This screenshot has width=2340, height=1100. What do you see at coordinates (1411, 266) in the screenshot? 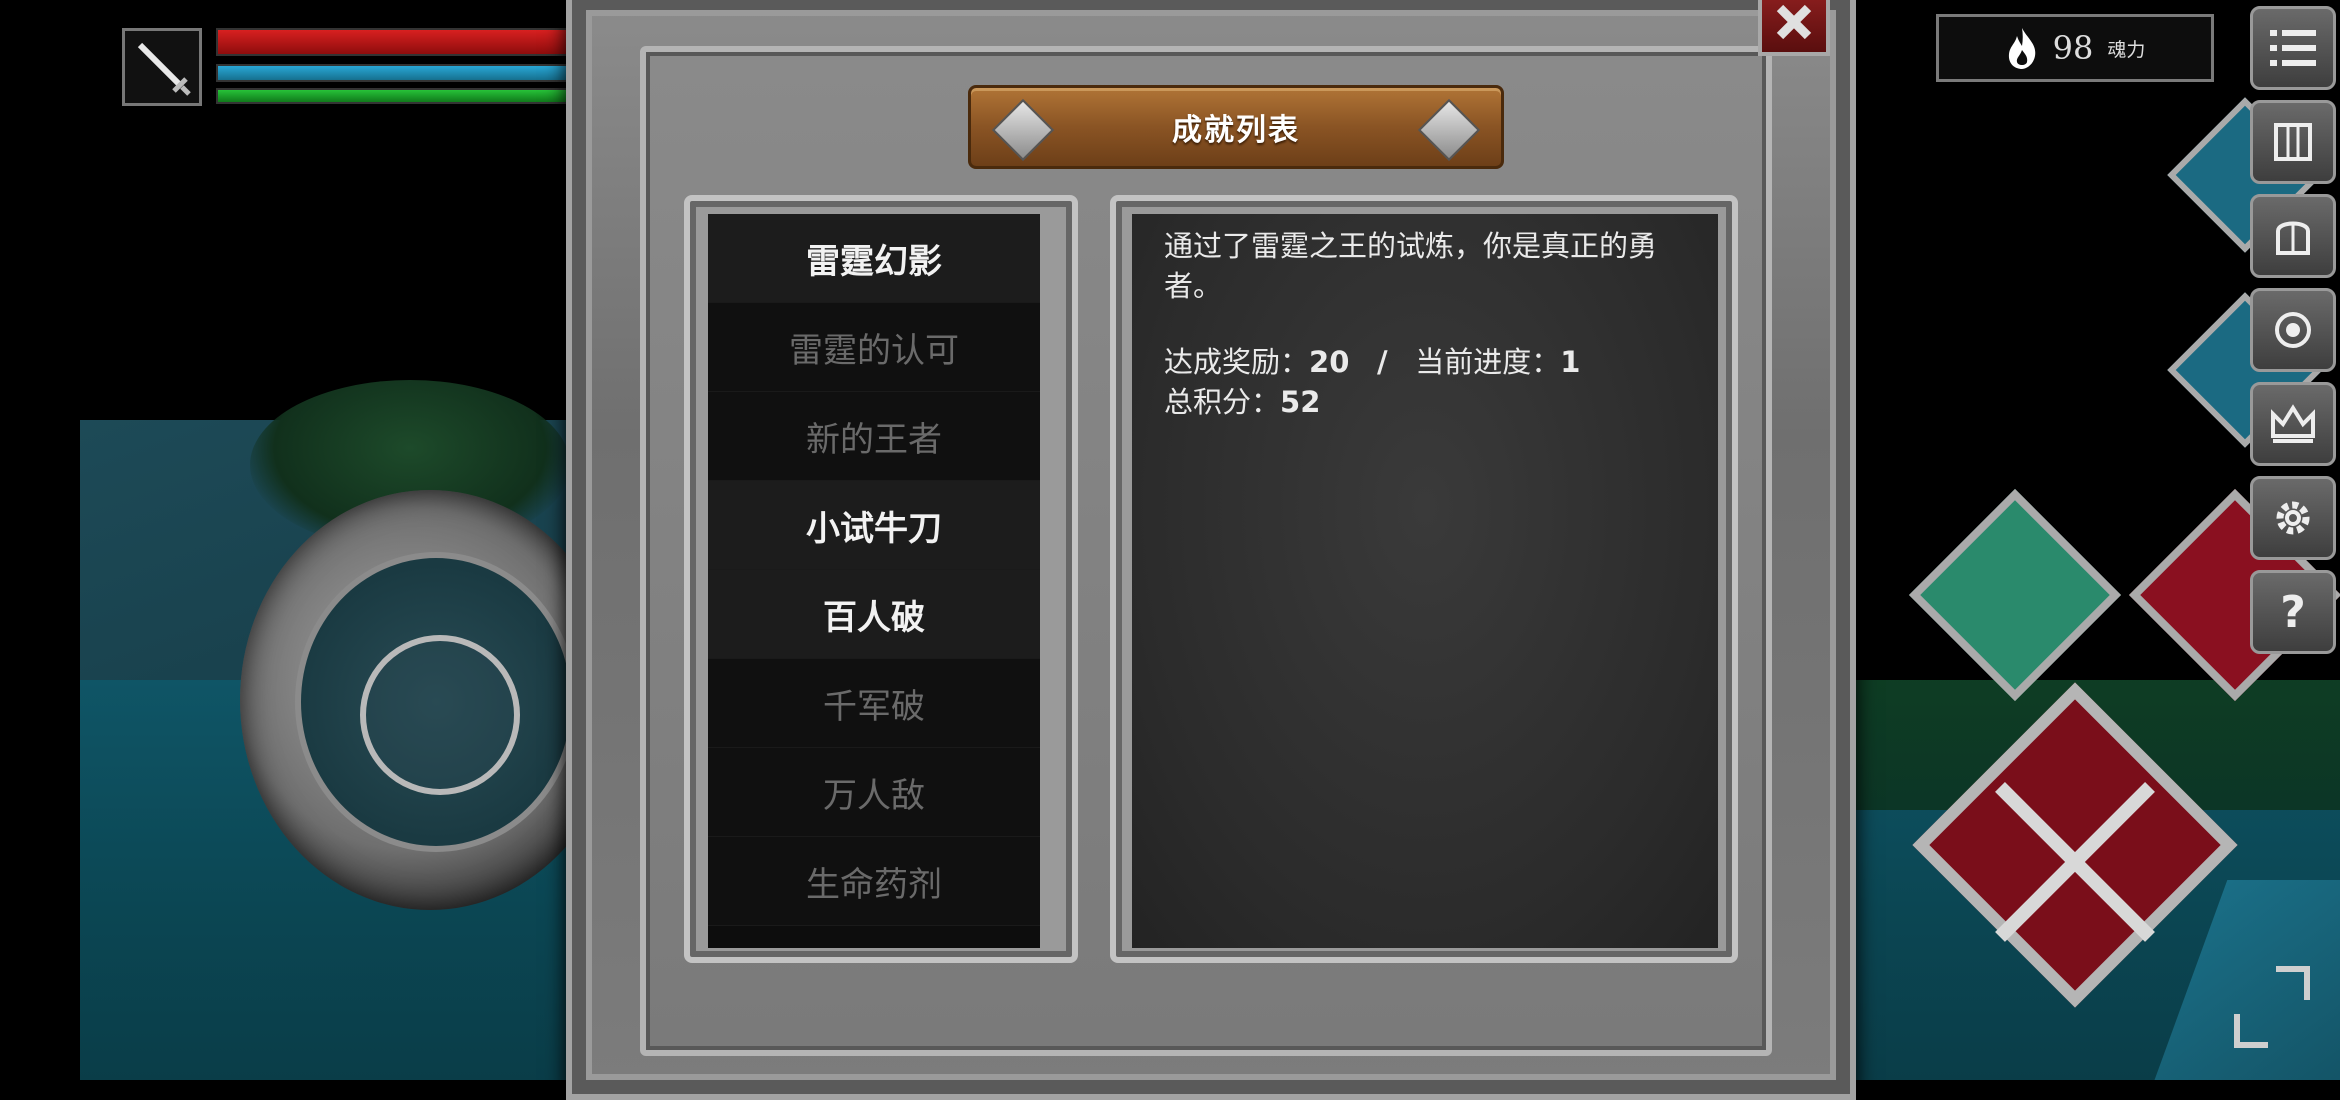
I see `achievement-description: 通过了雷霆之王的试炼，你是真正的勇者。` at bounding box center [1411, 266].